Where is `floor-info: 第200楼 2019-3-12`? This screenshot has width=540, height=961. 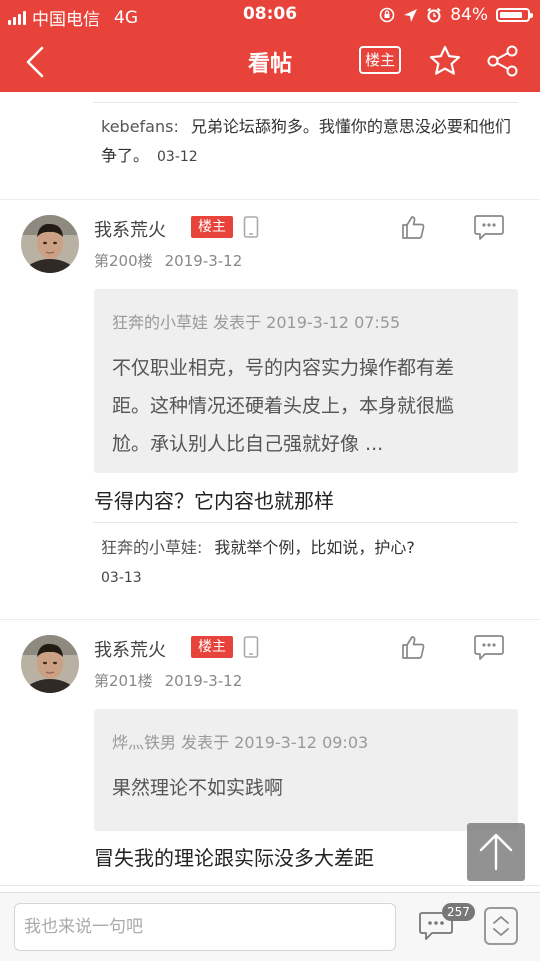 floor-info: 第200楼 2019-3-12 is located at coordinates (168, 260).